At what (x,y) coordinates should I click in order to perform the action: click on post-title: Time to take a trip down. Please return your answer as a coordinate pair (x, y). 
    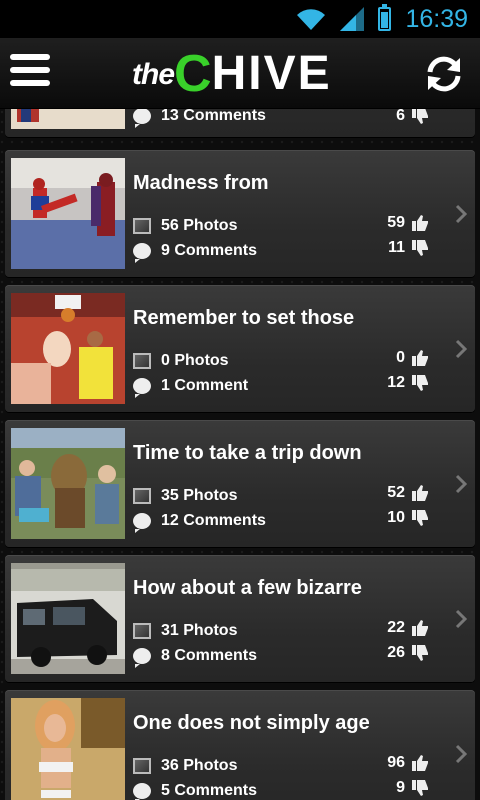
    Looking at the image, I should click on (247, 453).